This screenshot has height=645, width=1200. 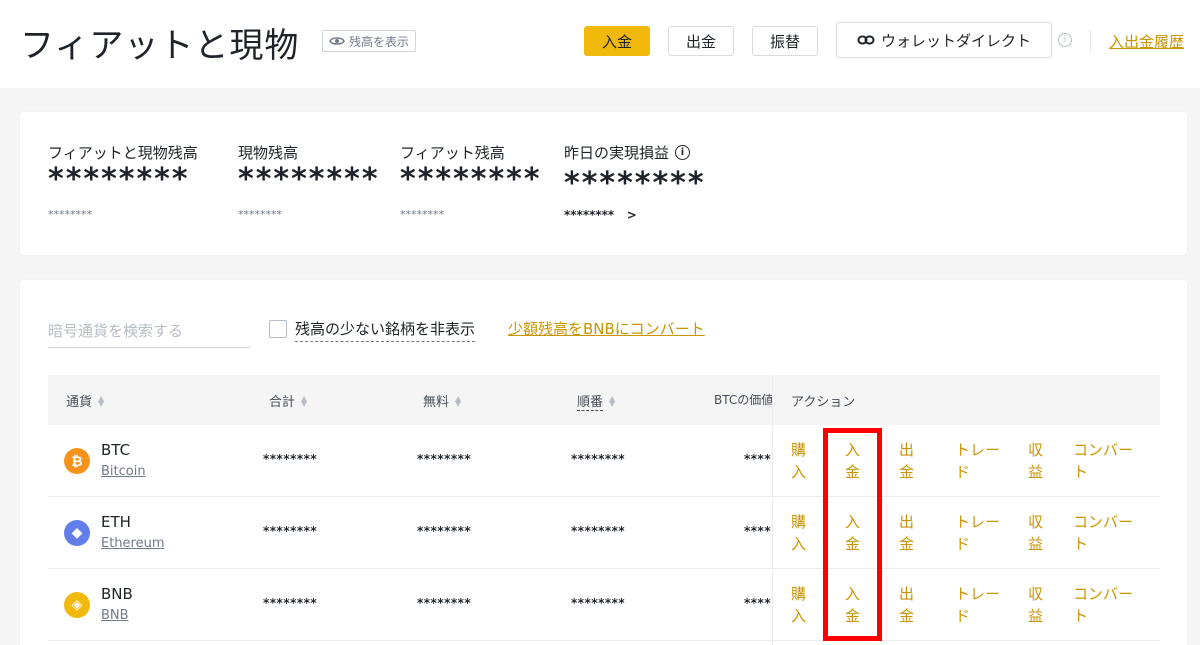 What do you see at coordinates (117, 594) in the screenshot?
I see `coin-symbol: BNB` at bounding box center [117, 594].